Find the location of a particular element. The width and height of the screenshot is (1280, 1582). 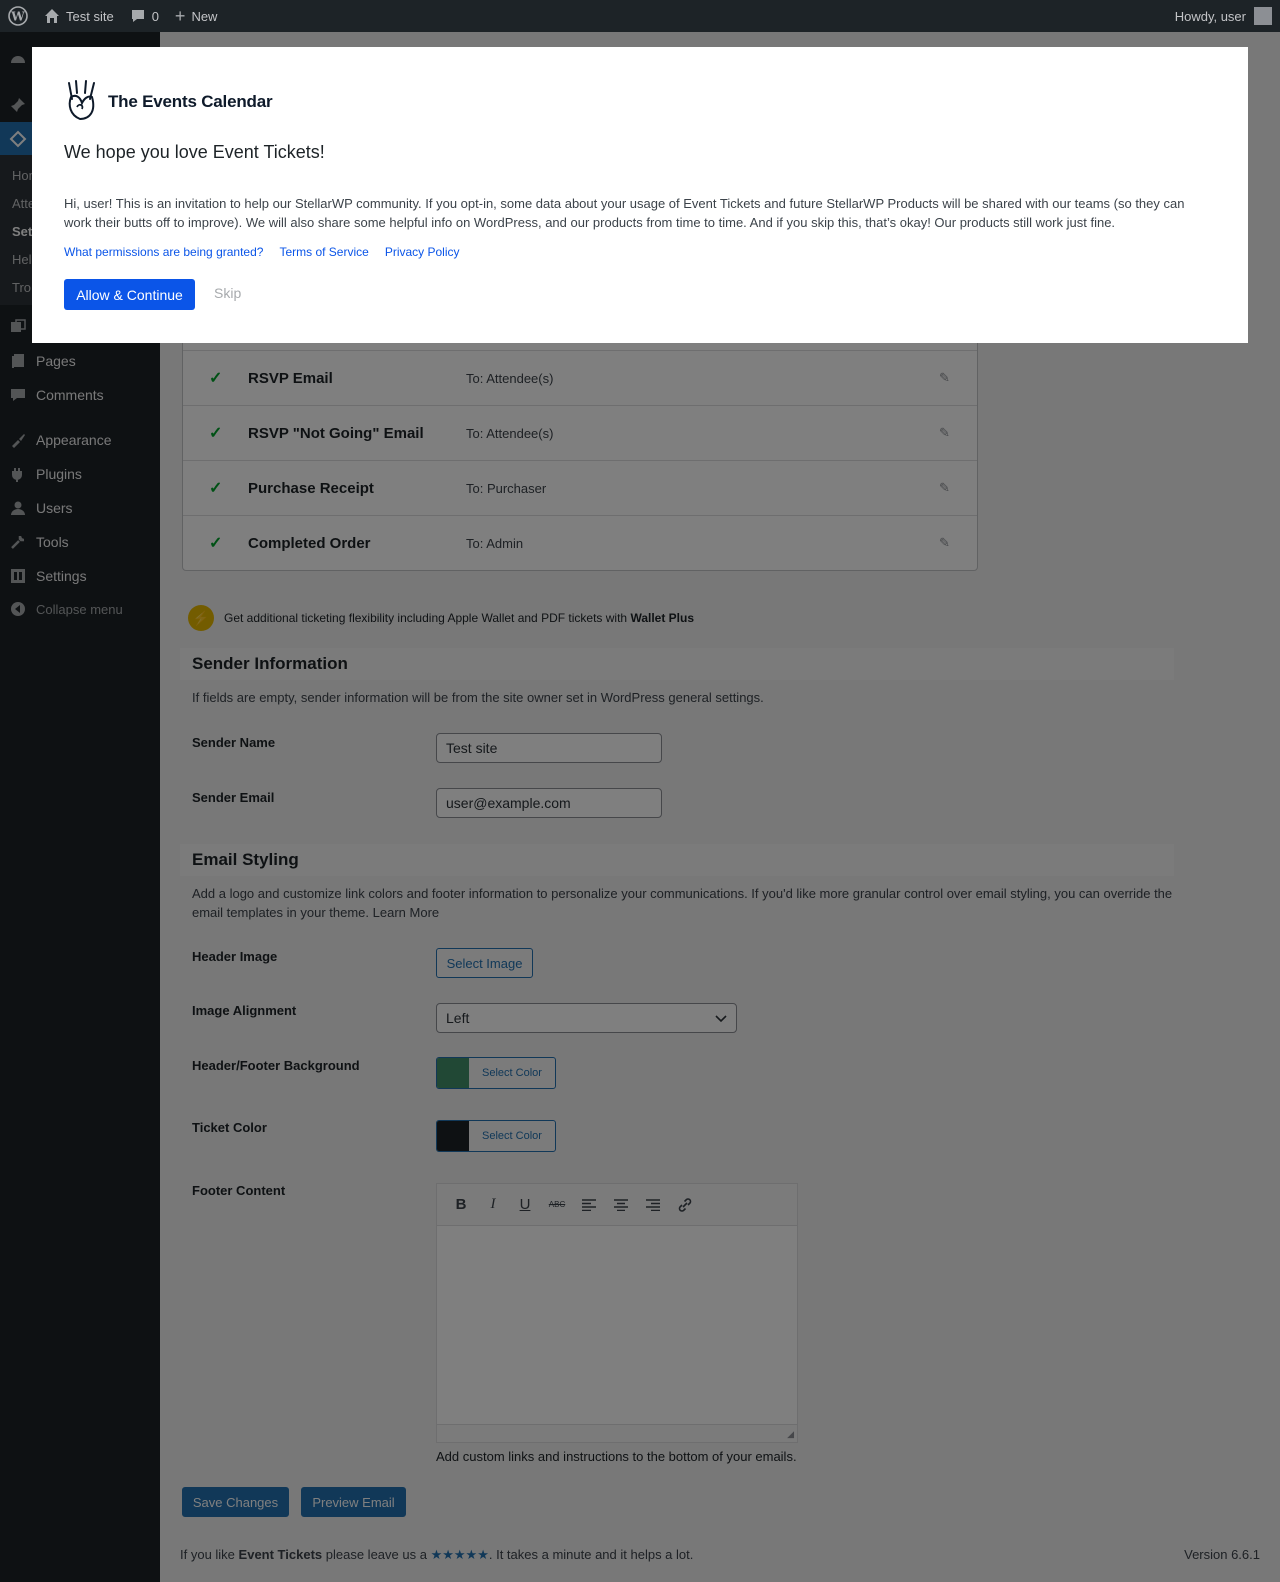

modal-title: We hope you love Event Tickets! is located at coordinates (194, 152).